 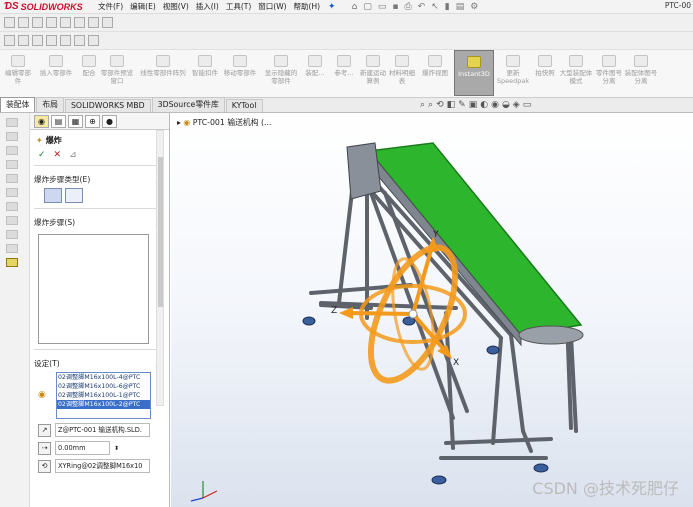 What do you see at coordinates (58, 121) in the screenshot?
I see `feature-tree-tab-icon: ▤` at bounding box center [58, 121].